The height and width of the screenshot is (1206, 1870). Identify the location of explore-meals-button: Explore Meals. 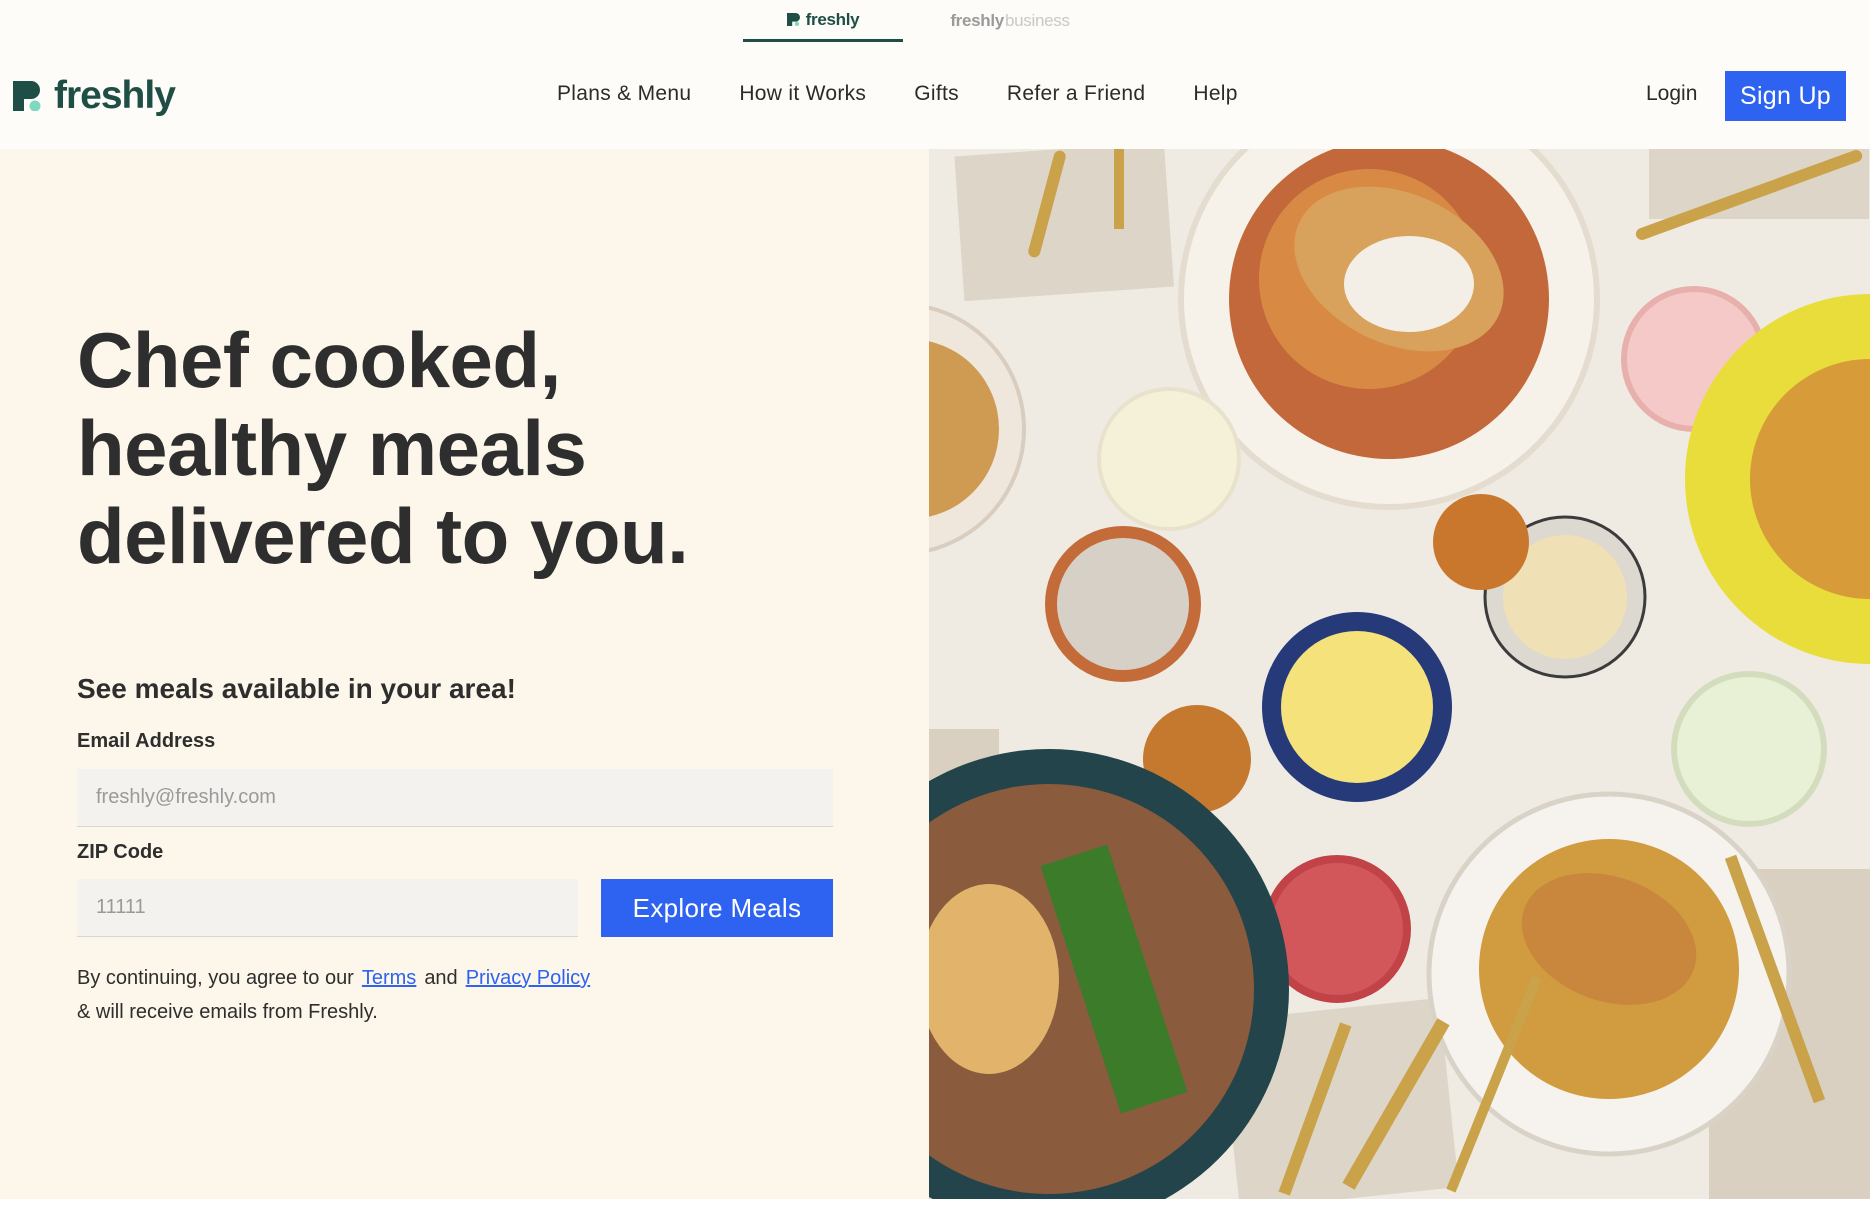
(717, 908).